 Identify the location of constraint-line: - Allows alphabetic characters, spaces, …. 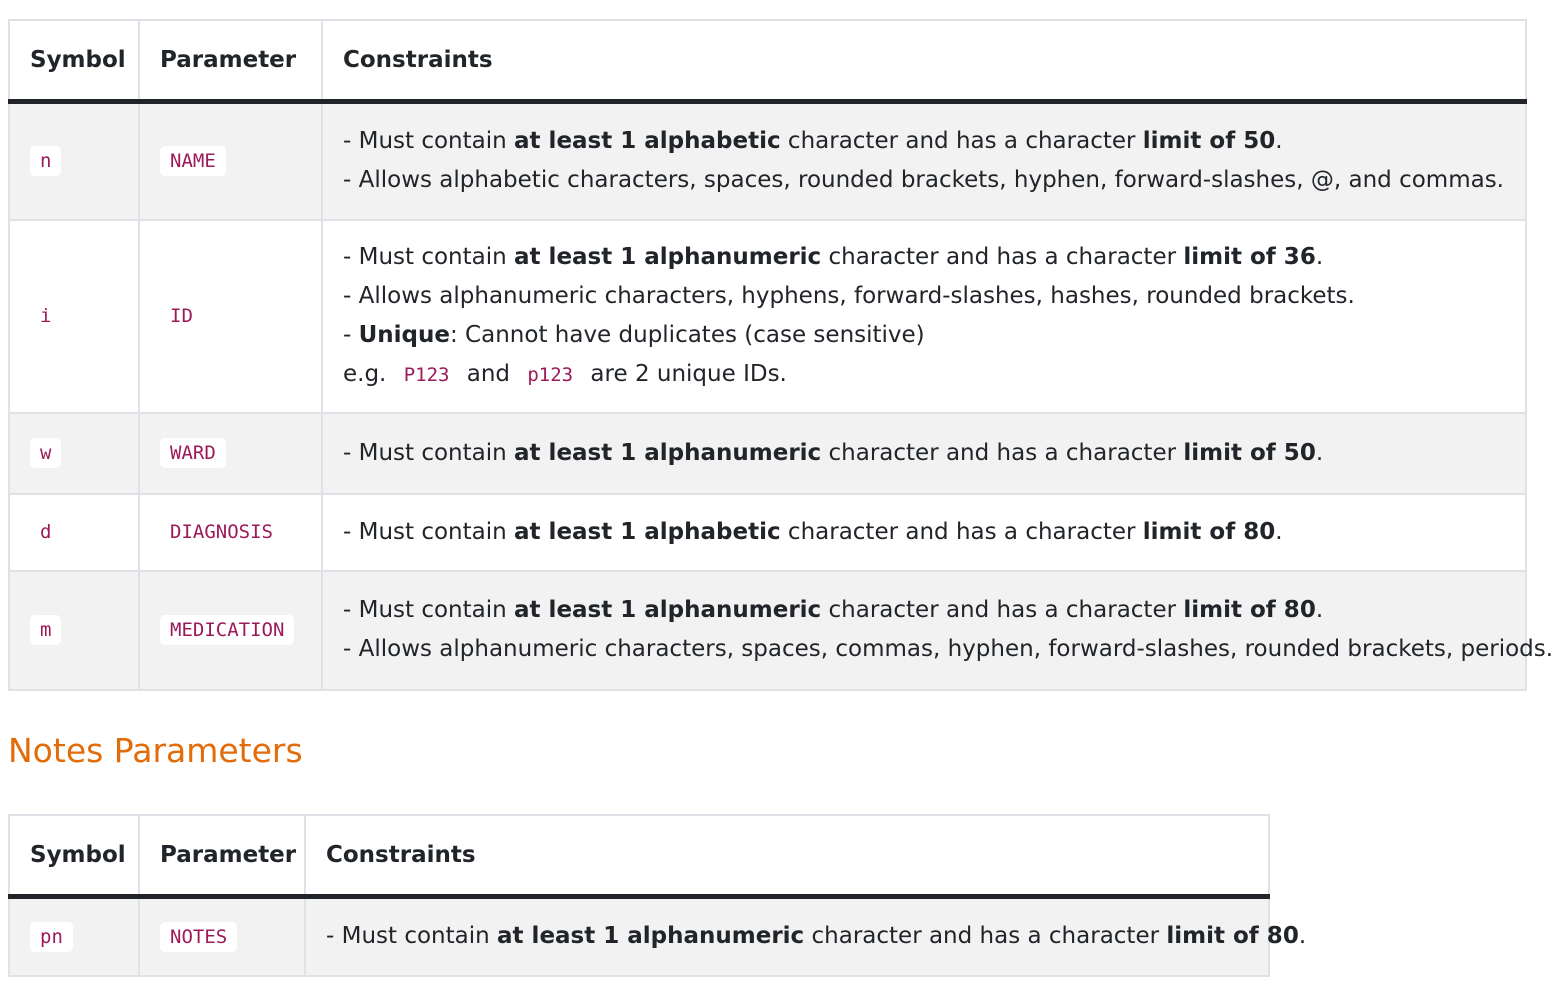
(923, 180).